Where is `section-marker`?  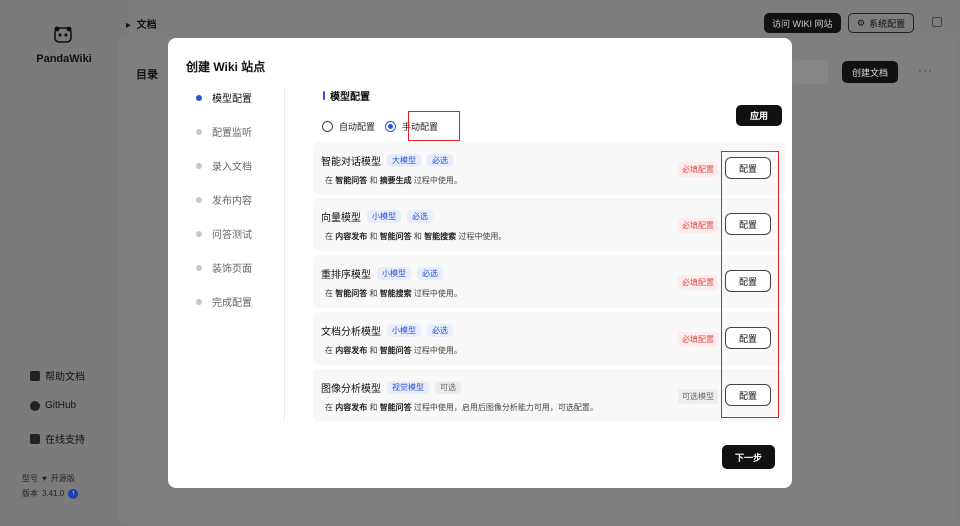 section-marker is located at coordinates (324, 95).